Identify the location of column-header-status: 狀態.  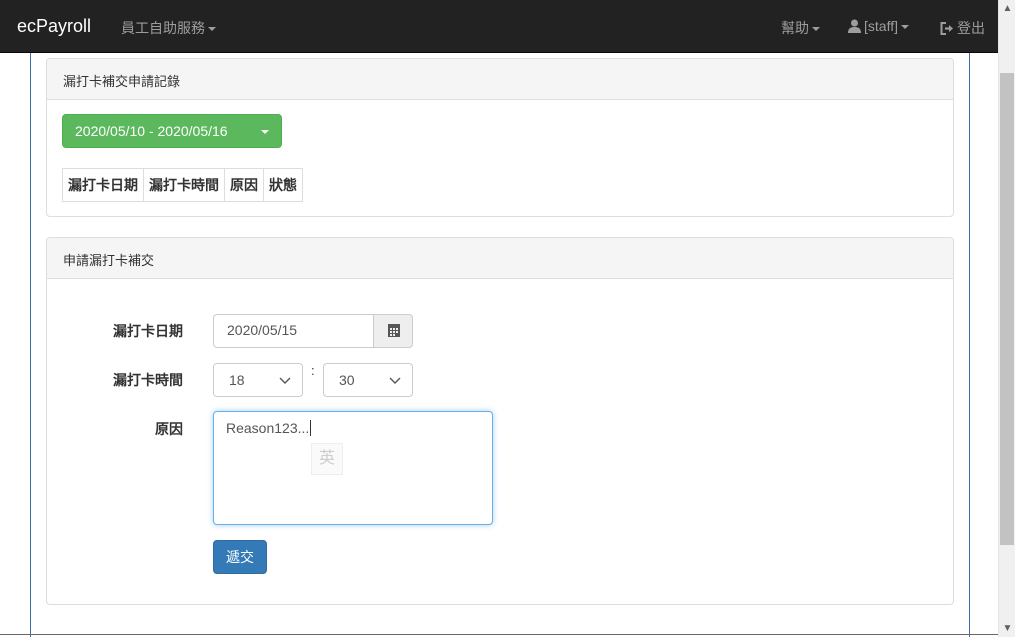
(283, 185).